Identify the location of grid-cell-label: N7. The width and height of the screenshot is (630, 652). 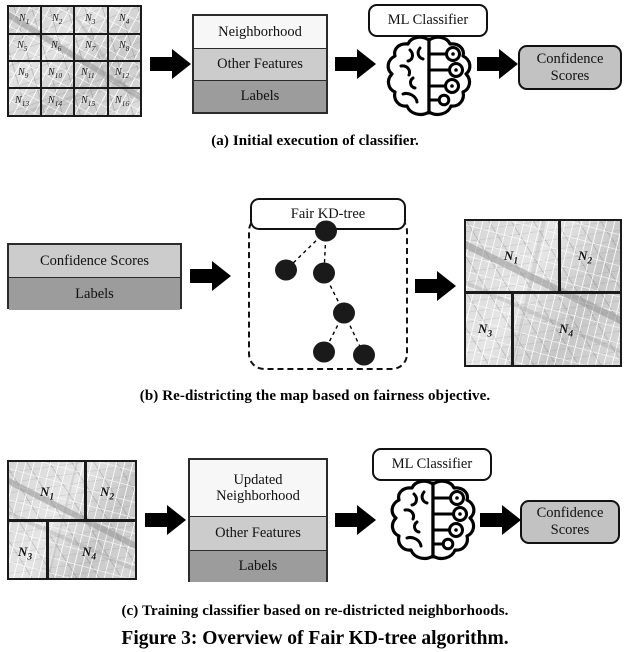
(90, 46).